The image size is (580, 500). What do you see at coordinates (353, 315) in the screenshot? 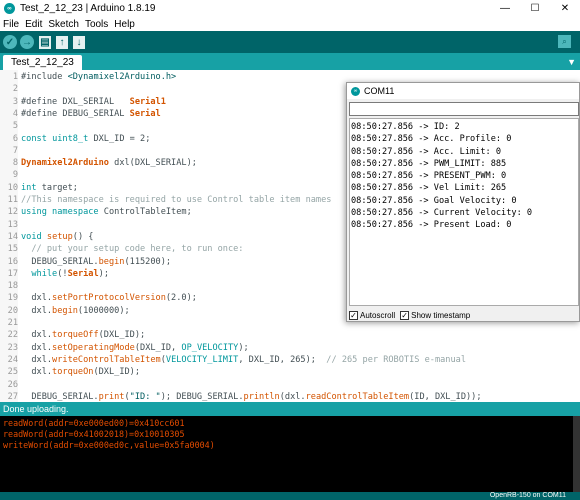
I see `autoscroll-checkbox: ✓` at bounding box center [353, 315].